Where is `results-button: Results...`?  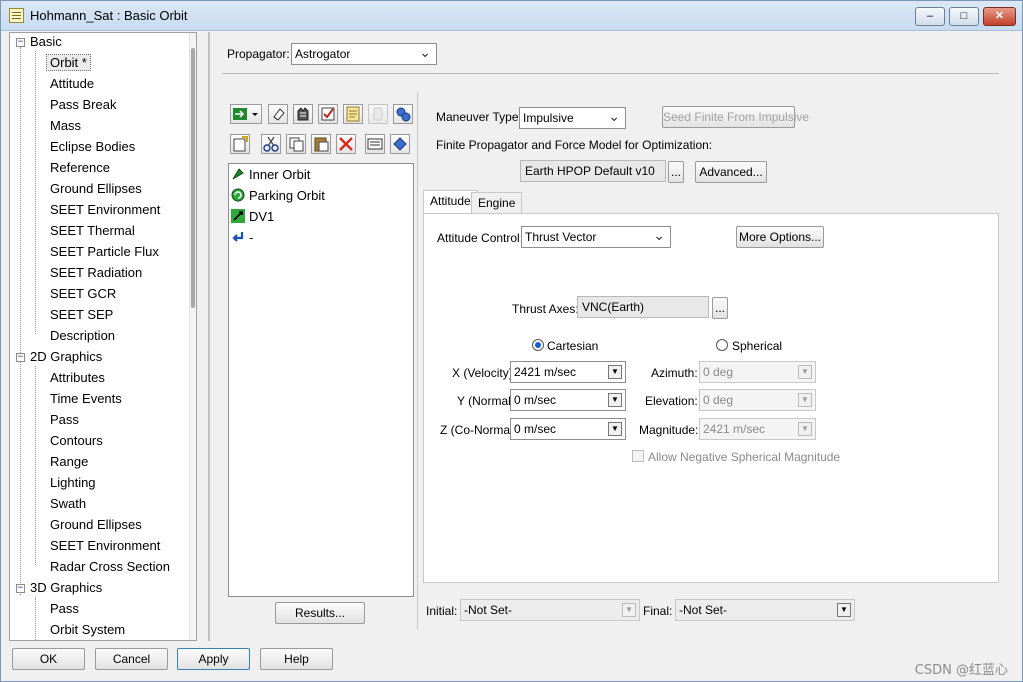 results-button: Results... is located at coordinates (320, 613).